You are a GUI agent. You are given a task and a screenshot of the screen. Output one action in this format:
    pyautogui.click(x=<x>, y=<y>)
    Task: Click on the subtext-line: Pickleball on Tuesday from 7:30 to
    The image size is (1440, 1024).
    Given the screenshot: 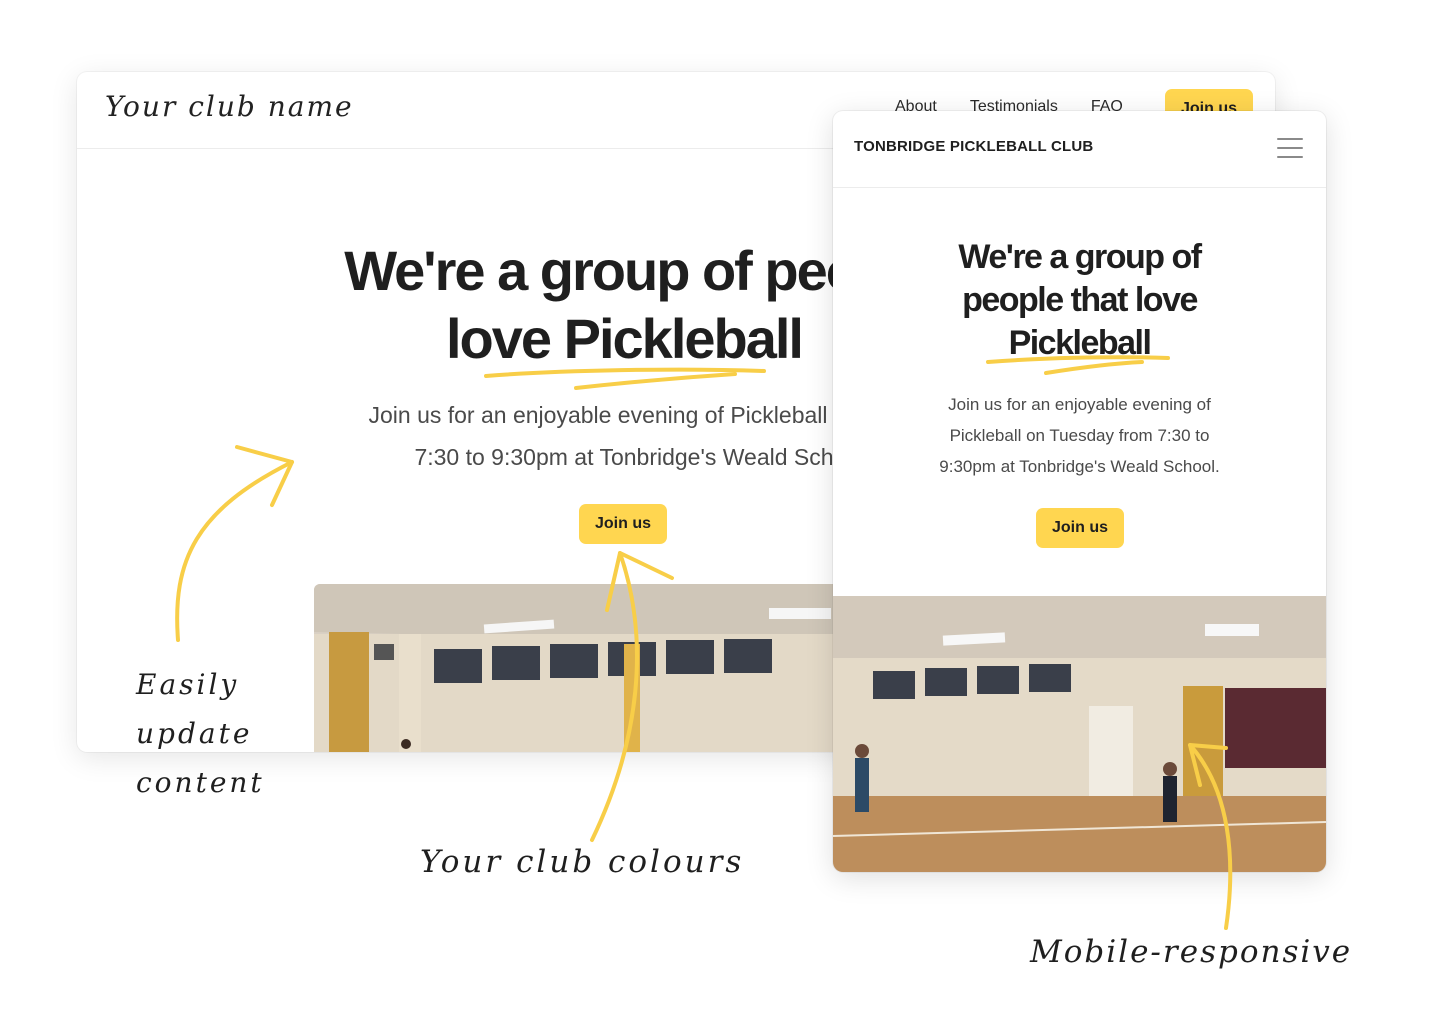 What is the action you would take?
    pyautogui.click(x=1079, y=435)
    